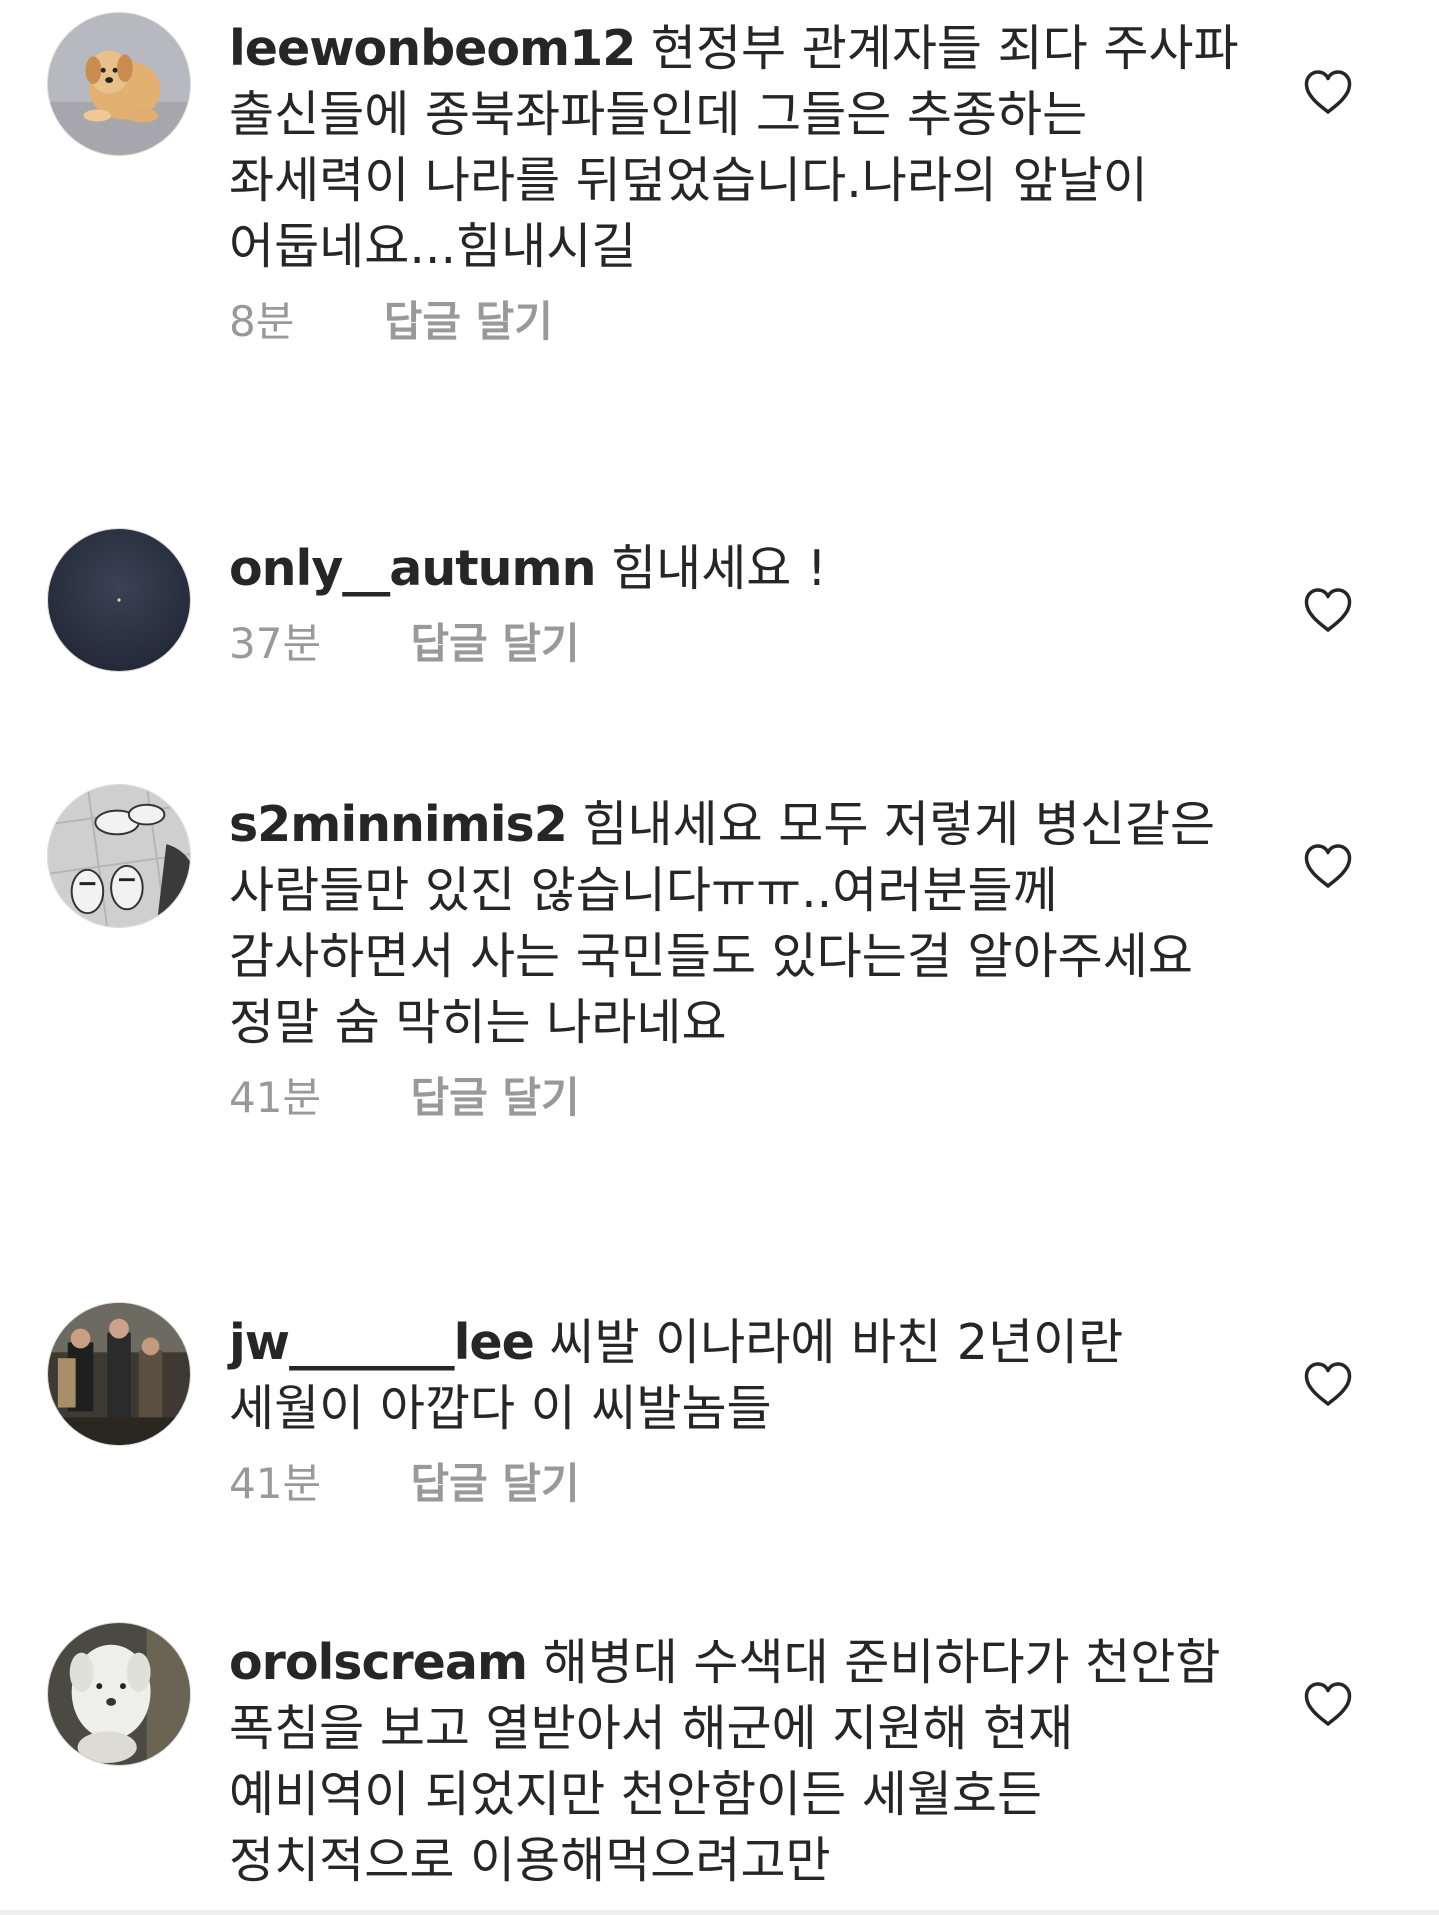 This screenshot has width=1439, height=1915. What do you see at coordinates (119, 84) in the screenshot?
I see `dog-avatar-icon` at bounding box center [119, 84].